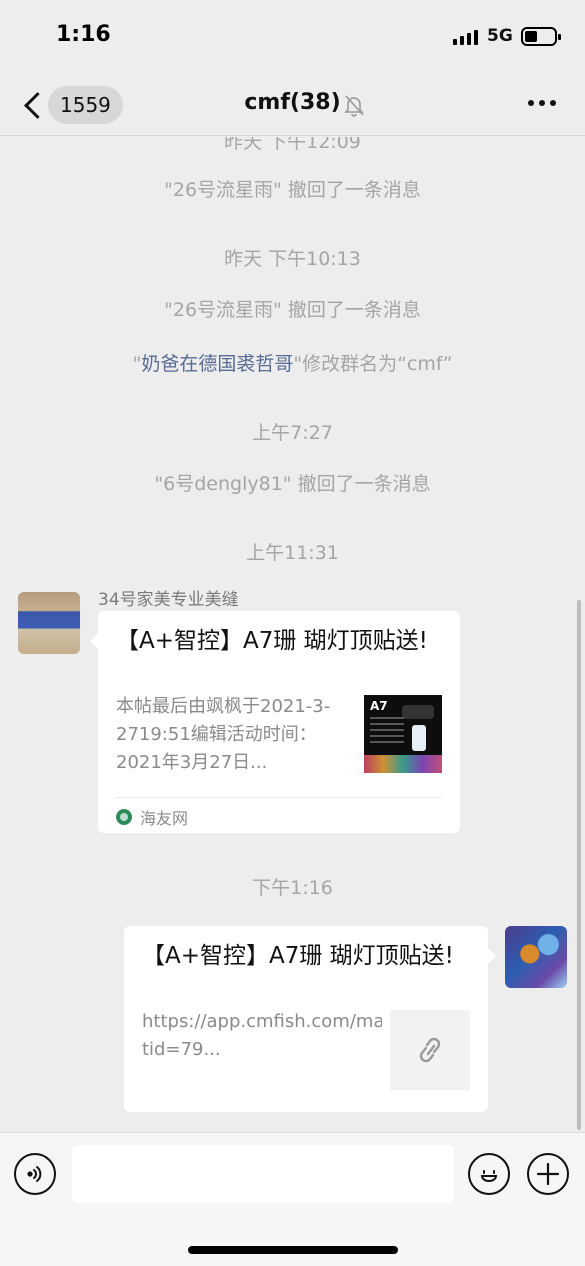 The image size is (585, 1266). Describe the element at coordinates (292, 888) in the screenshot. I see `timestamp: 下午1:16` at that location.